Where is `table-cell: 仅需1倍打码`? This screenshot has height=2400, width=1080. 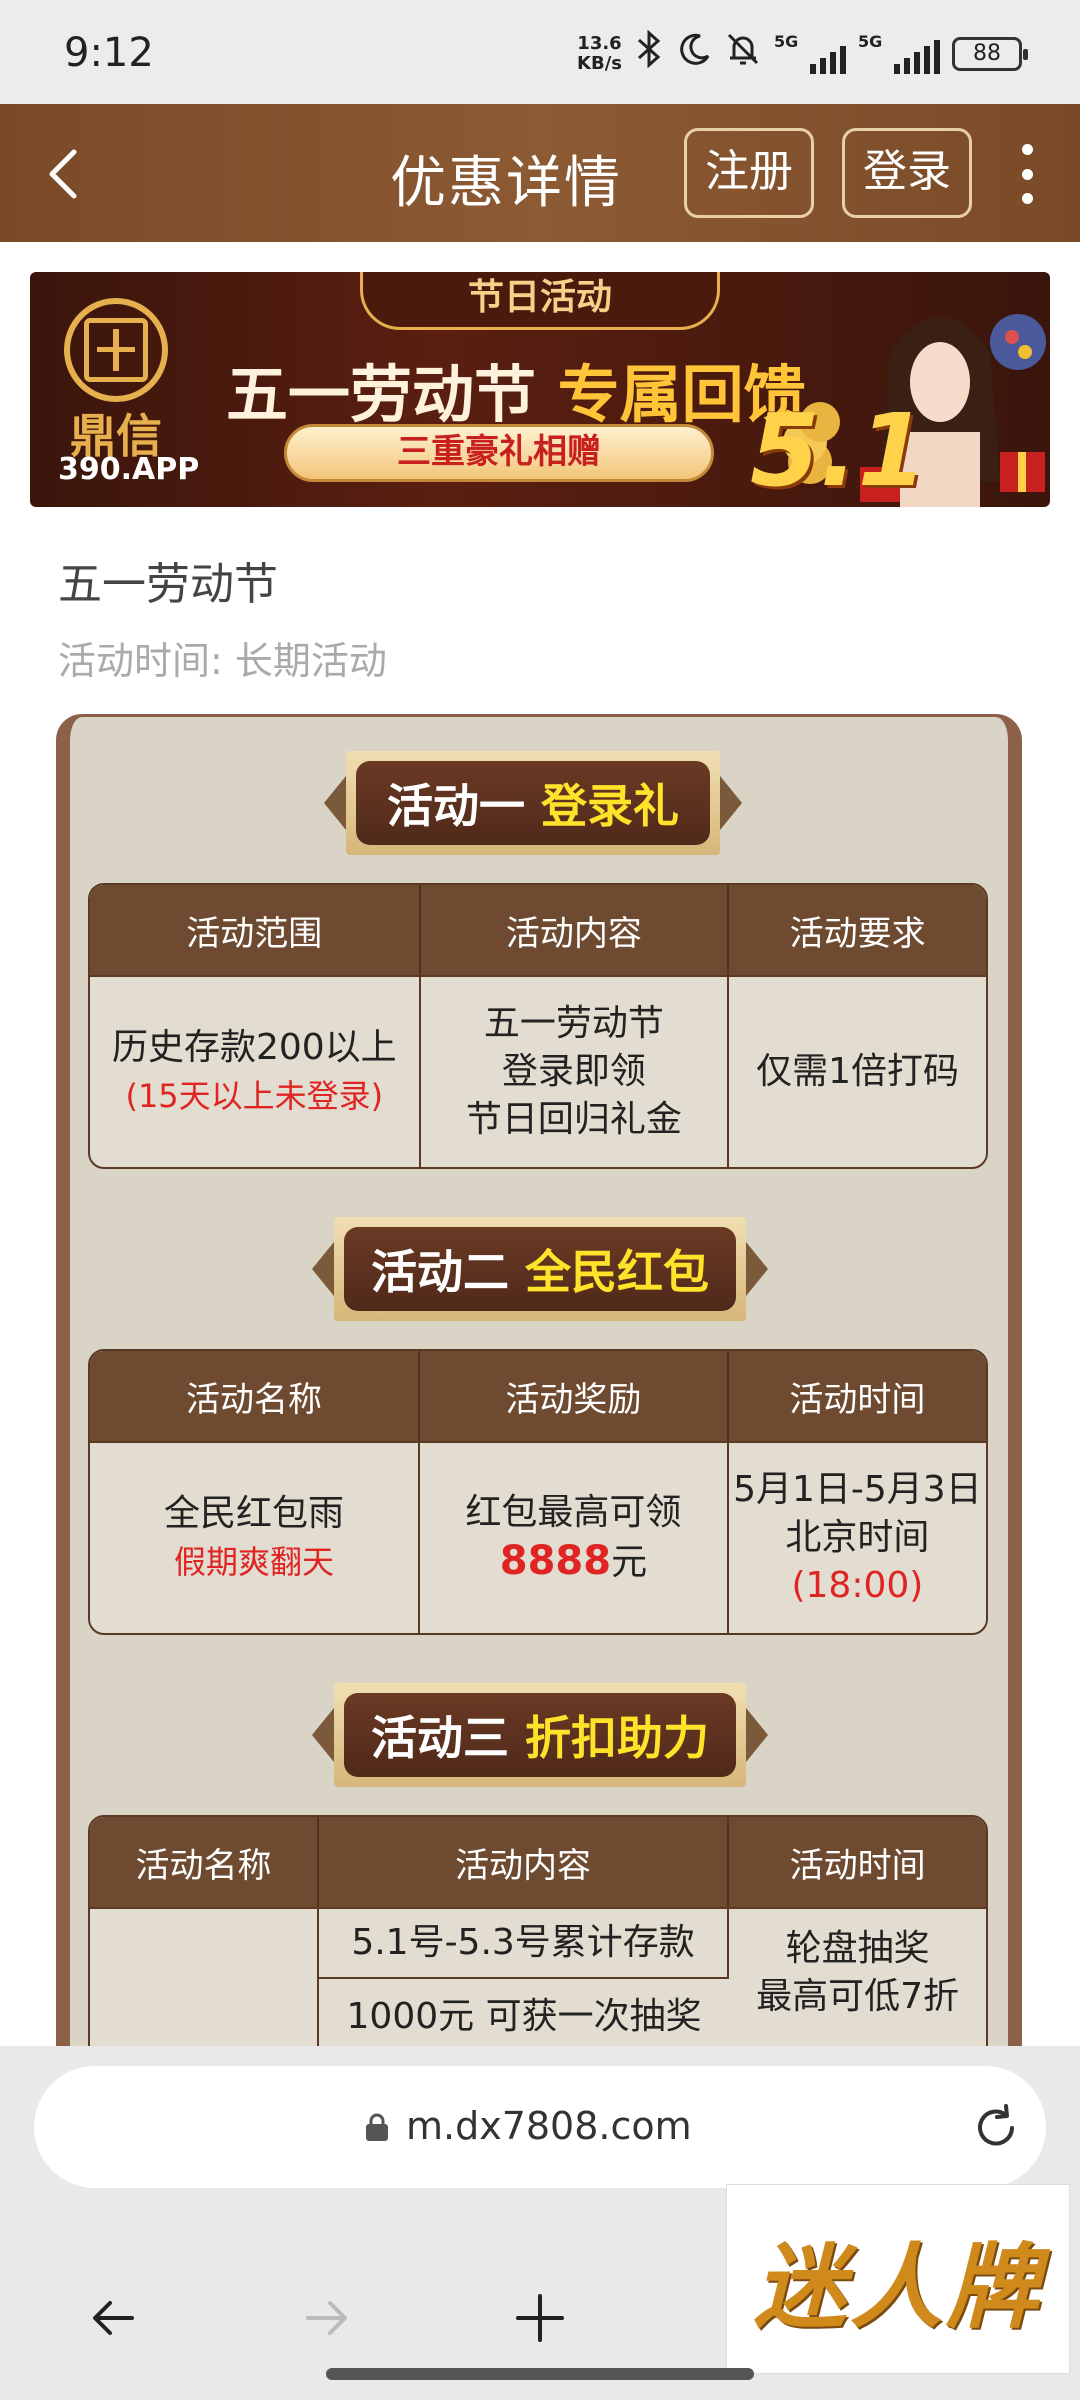
table-cell: 仅需1倍打码 is located at coordinates (857, 1071).